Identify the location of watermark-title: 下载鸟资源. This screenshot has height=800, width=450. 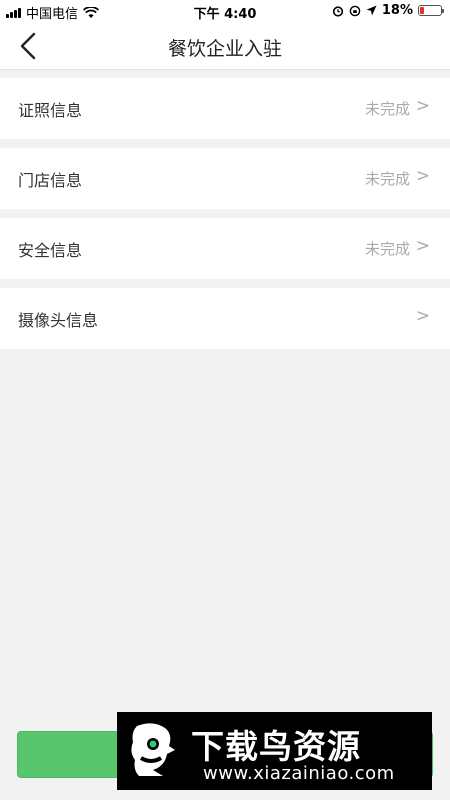
(276, 746).